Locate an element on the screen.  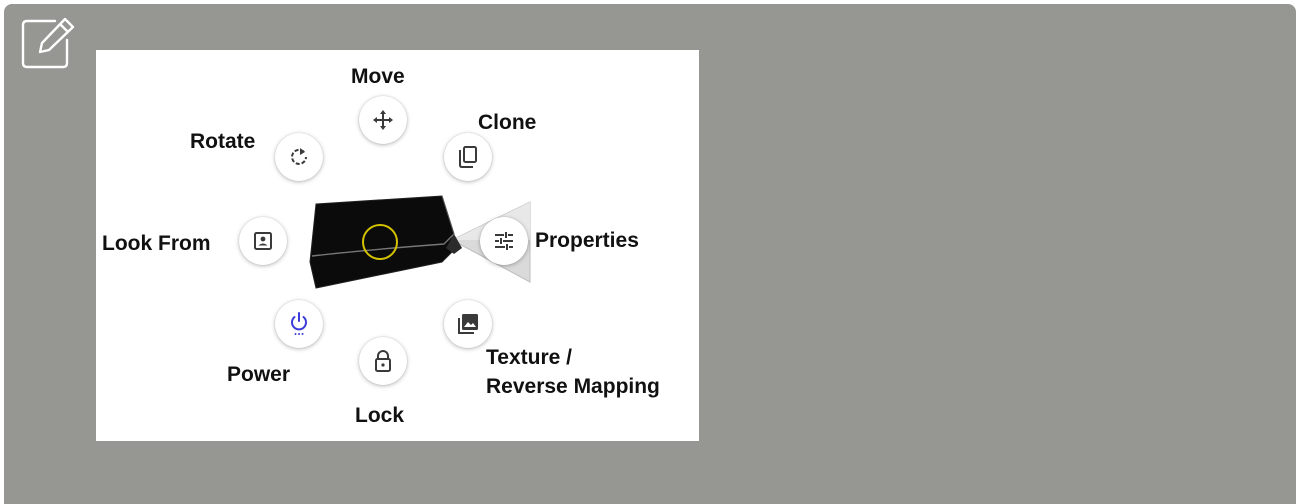
clone-button is located at coordinates (468, 157).